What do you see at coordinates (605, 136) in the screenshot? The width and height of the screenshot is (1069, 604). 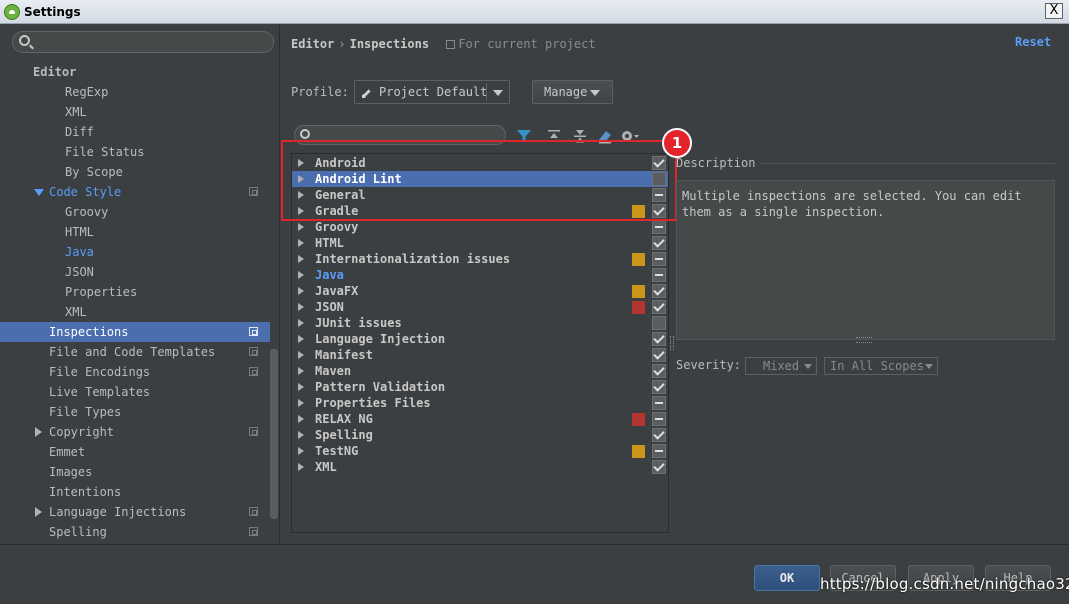 I see `reset-to-default-icon` at bounding box center [605, 136].